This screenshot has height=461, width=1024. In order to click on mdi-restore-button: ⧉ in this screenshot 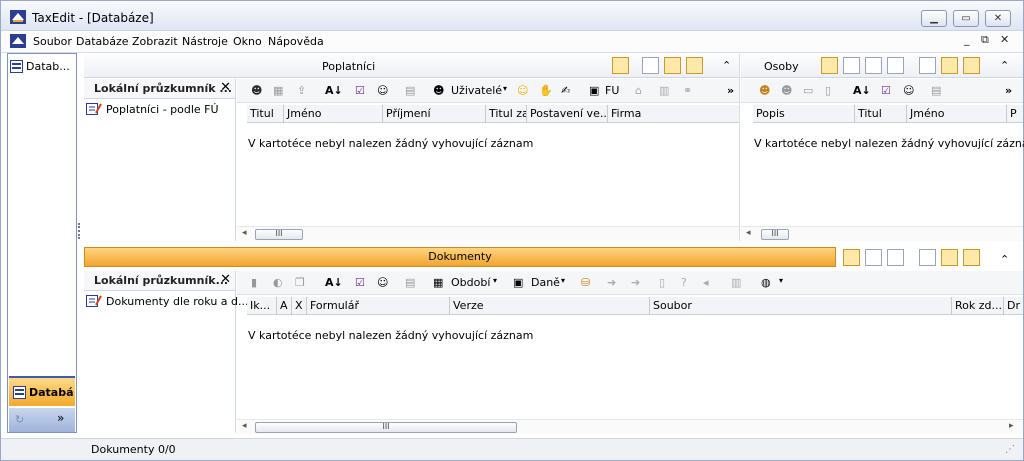, I will do `click(985, 40)`.